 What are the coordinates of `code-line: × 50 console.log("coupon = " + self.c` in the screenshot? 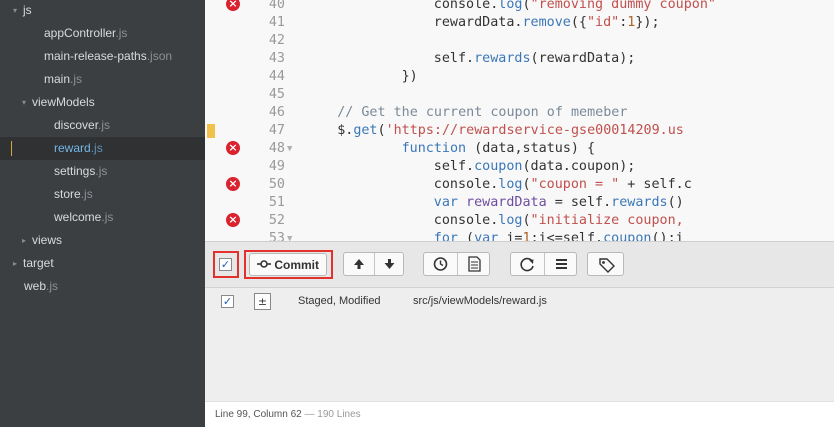 It's located at (519, 185).